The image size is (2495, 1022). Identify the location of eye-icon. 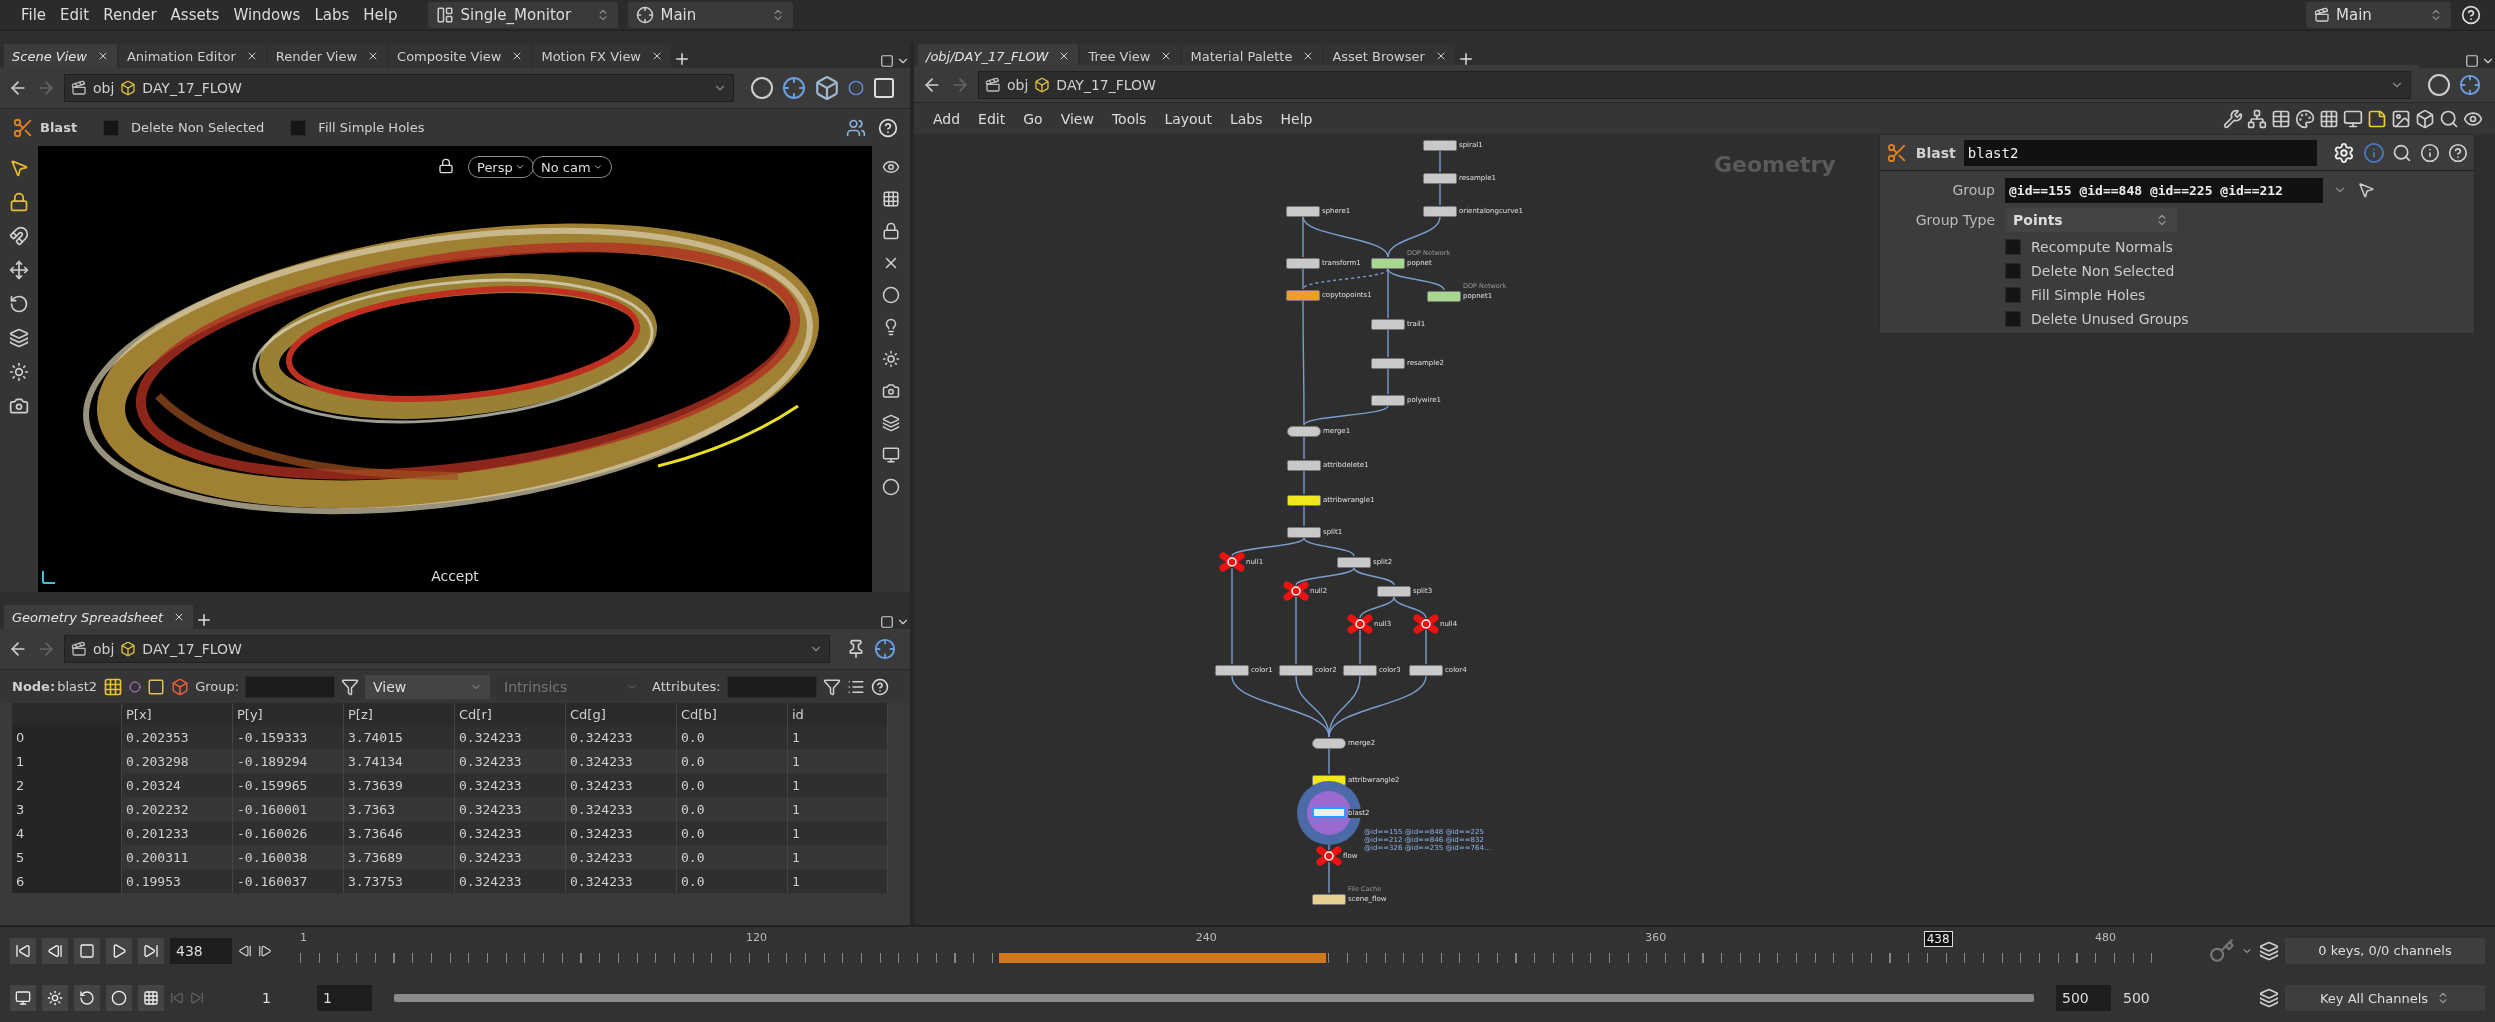
(891, 167).